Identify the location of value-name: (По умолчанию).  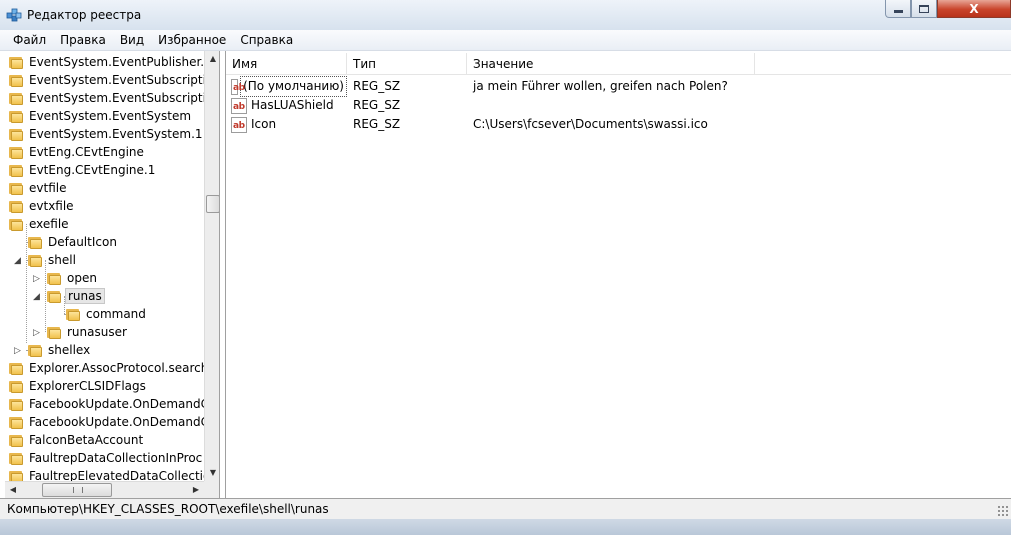
(293, 86).